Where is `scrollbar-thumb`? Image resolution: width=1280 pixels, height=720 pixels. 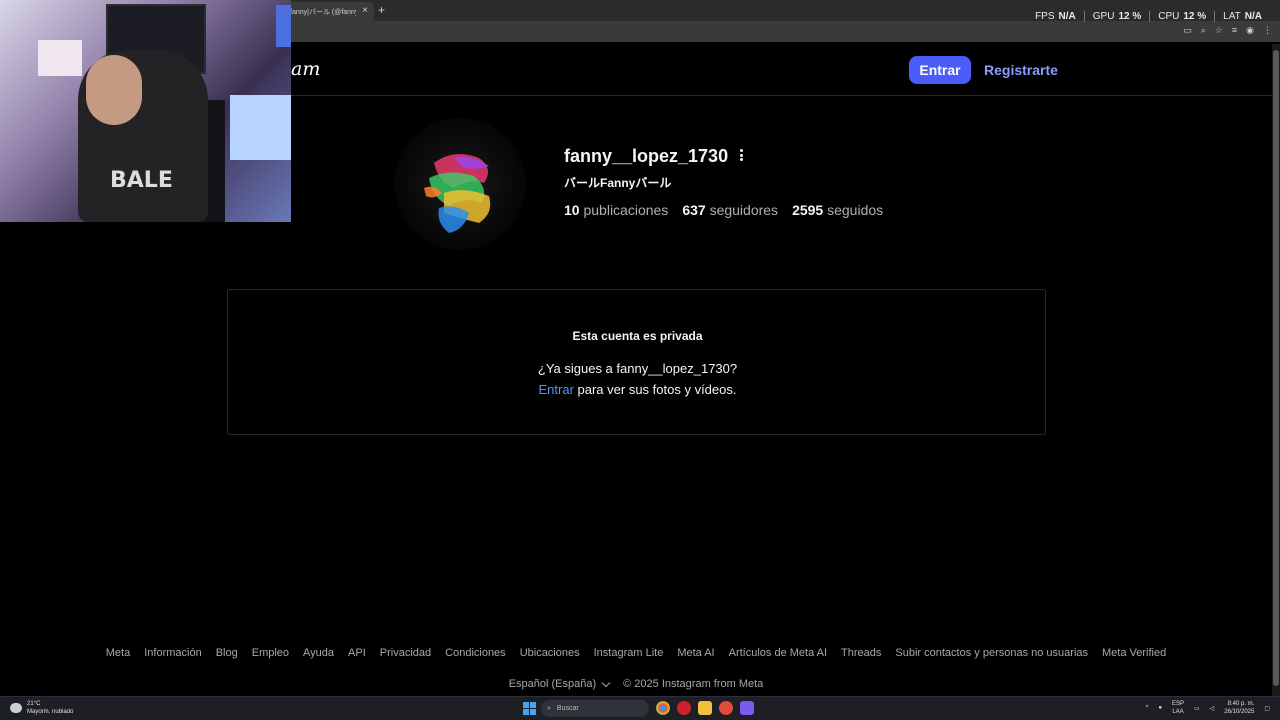
scrollbar-thumb is located at coordinates (1276, 368).